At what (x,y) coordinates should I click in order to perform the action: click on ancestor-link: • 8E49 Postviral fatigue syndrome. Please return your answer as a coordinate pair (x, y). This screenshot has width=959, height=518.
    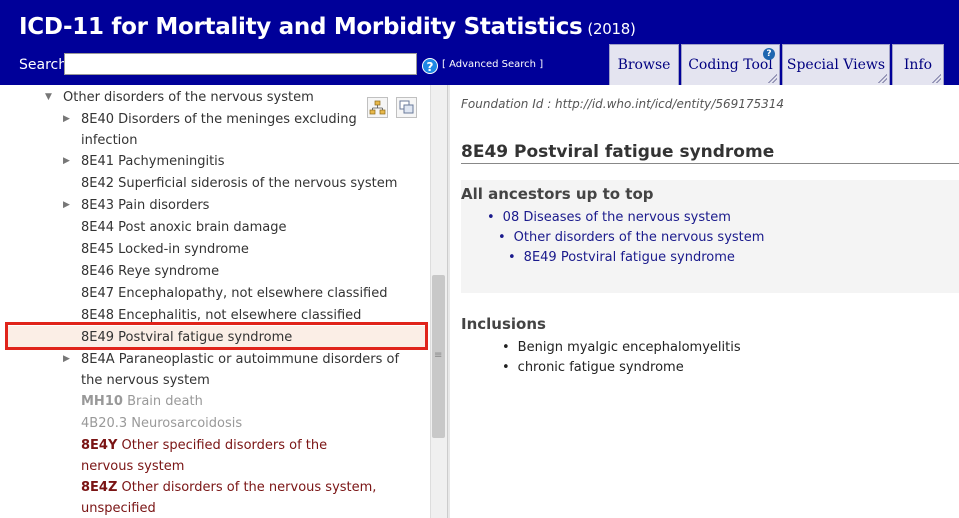
    Looking at the image, I should click on (621, 257).